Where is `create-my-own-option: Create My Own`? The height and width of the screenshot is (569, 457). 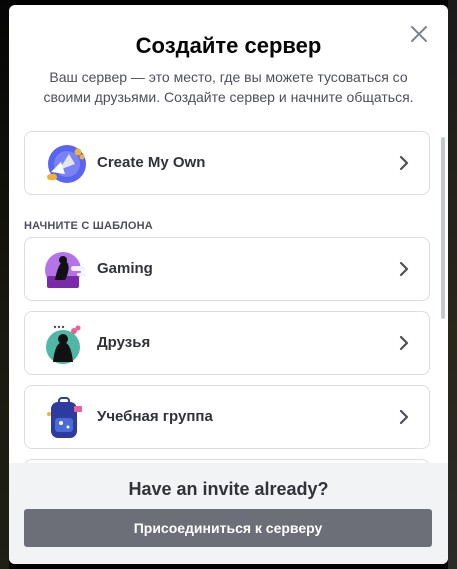 create-my-own-option: Create My Own is located at coordinates (227, 163).